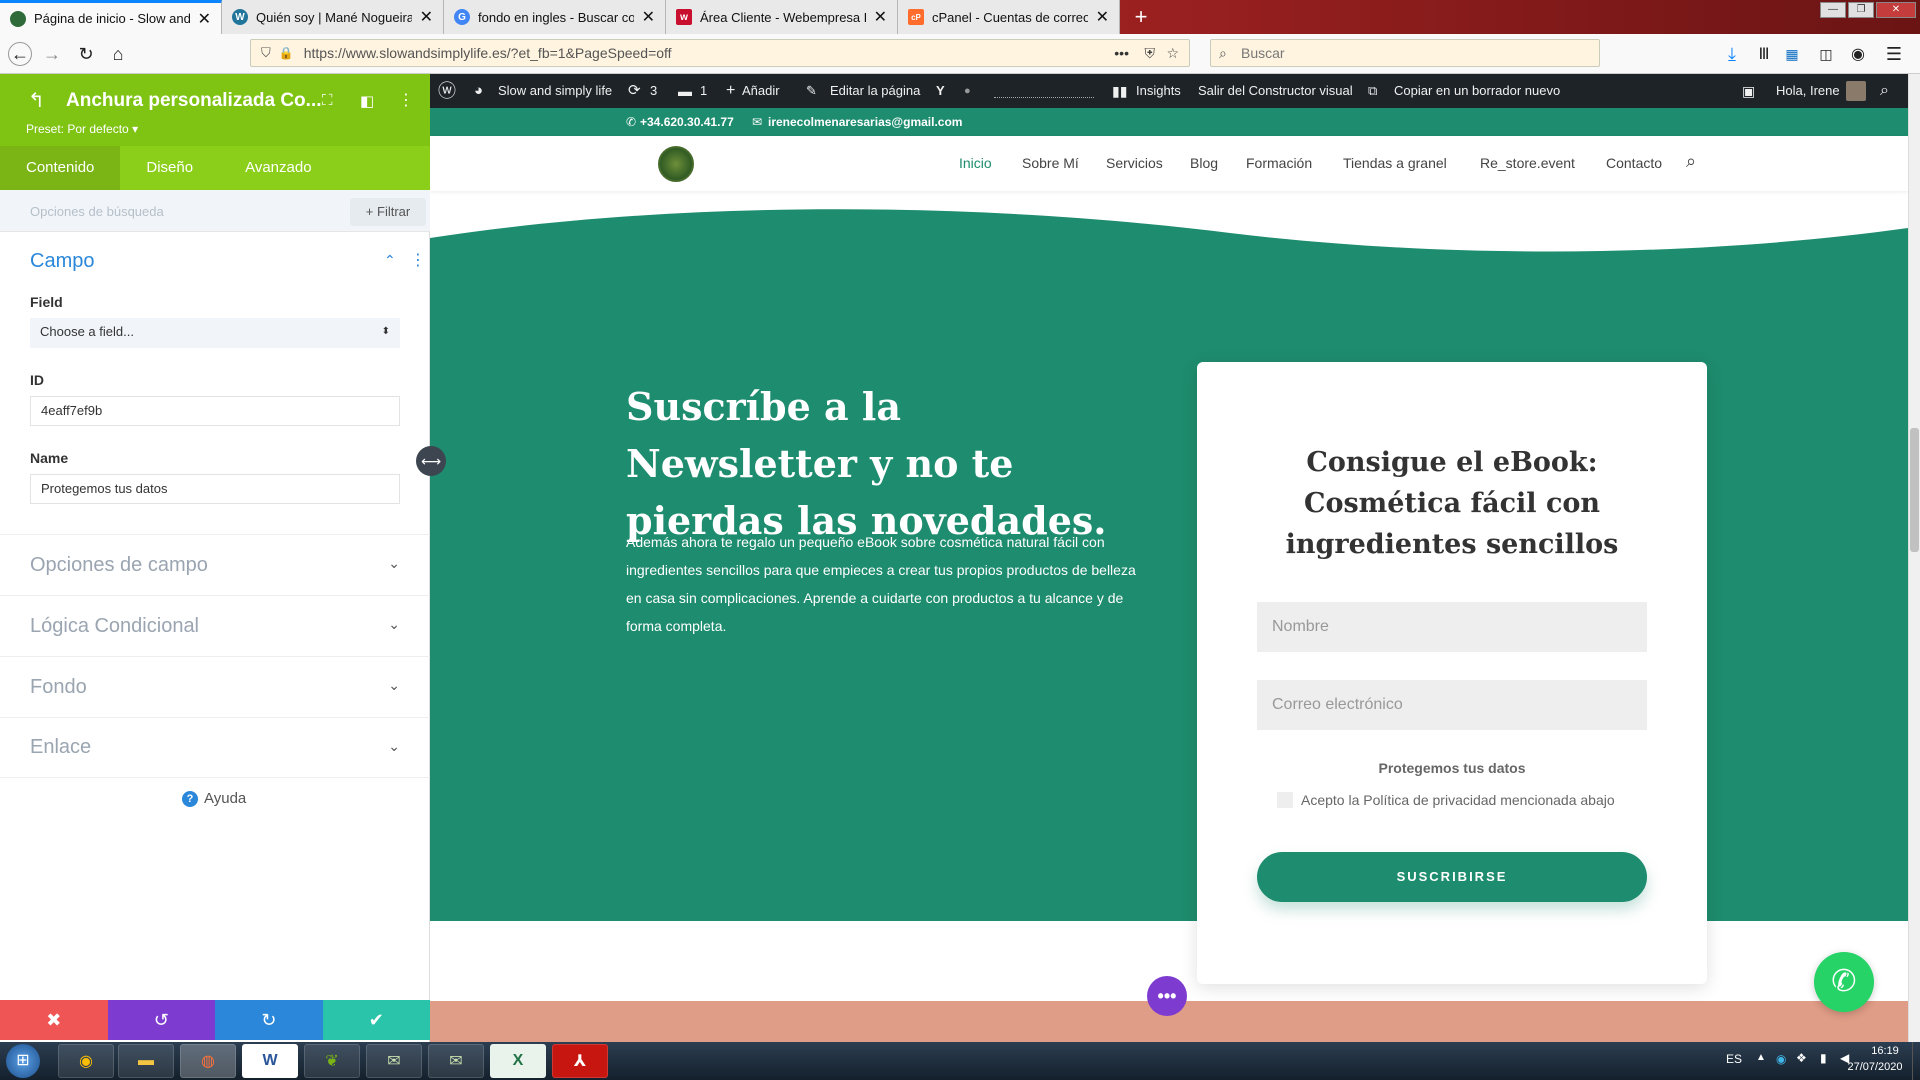 The height and width of the screenshot is (1080, 1920). What do you see at coordinates (214, 798) in the screenshot?
I see `help-link: ? Ayuda` at bounding box center [214, 798].